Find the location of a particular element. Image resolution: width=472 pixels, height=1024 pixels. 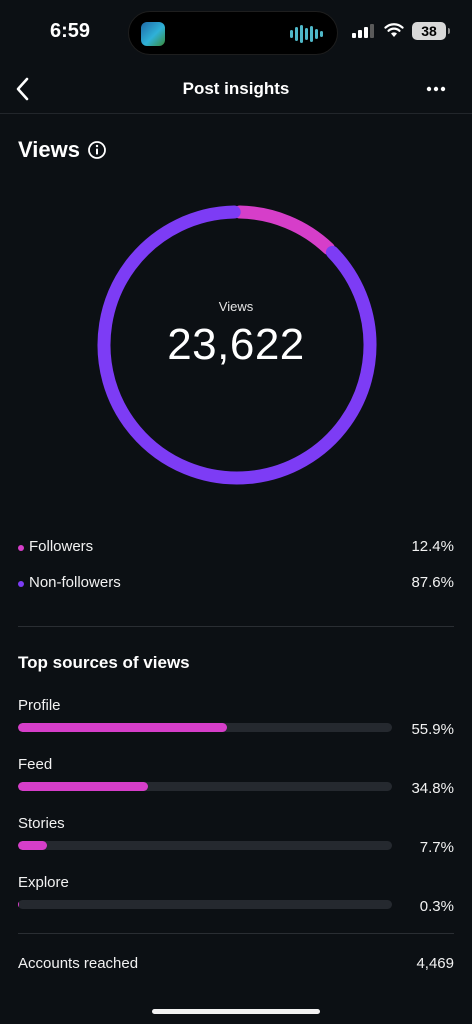

views-heading: Views is located at coordinates (49, 149).